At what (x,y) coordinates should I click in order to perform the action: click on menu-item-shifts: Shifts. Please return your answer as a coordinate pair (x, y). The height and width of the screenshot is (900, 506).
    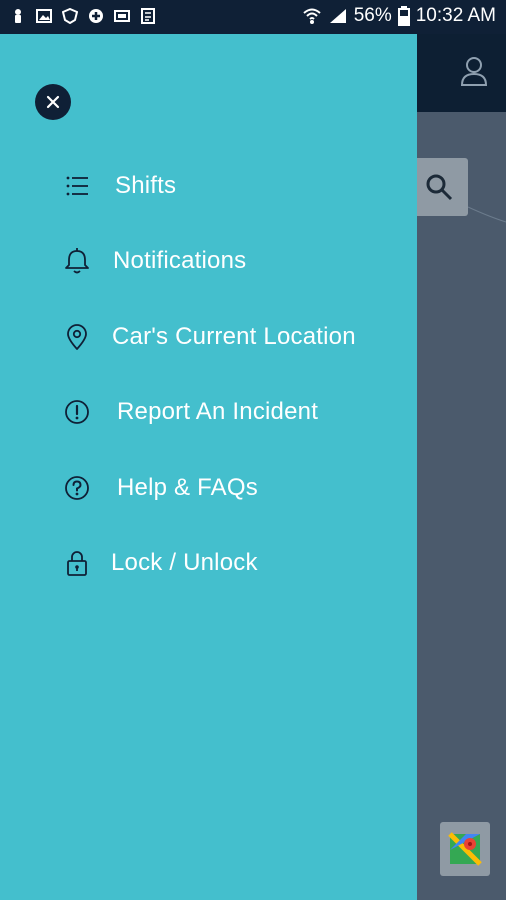
    Looking at the image, I should click on (208, 186).